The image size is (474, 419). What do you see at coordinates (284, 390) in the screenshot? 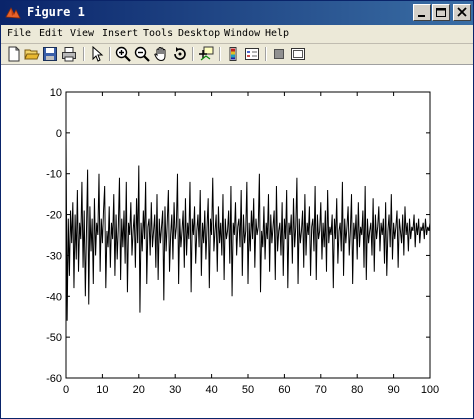
I see `x-tick-label: 60` at bounding box center [284, 390].